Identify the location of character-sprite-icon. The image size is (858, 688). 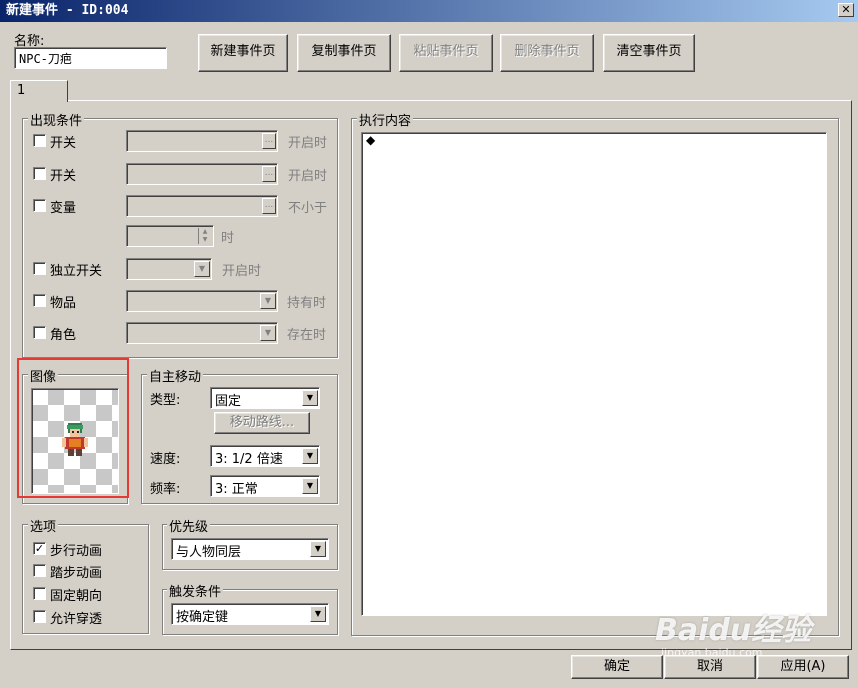
(75, 439).